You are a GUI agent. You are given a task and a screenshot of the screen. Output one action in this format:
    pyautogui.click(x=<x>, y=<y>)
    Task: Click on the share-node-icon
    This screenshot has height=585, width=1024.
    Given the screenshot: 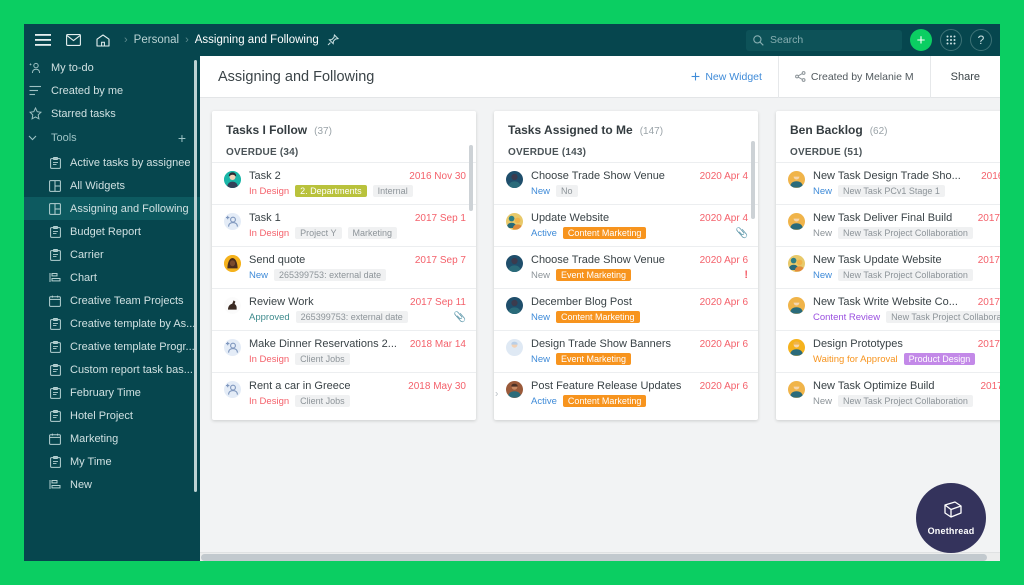 What is the action you would take?
    pyautogui.click(x=800, y=76)
    